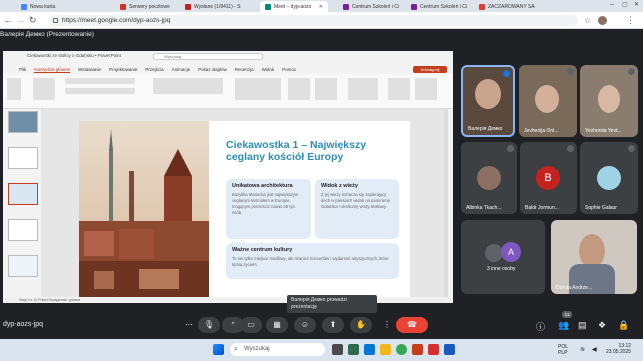 Image resolution: width=643 pixels, height=361 pixels. Describe the element at coordinates (289, 69) in the screenshot. I see `ppt-tab: Pomoc` at that location.